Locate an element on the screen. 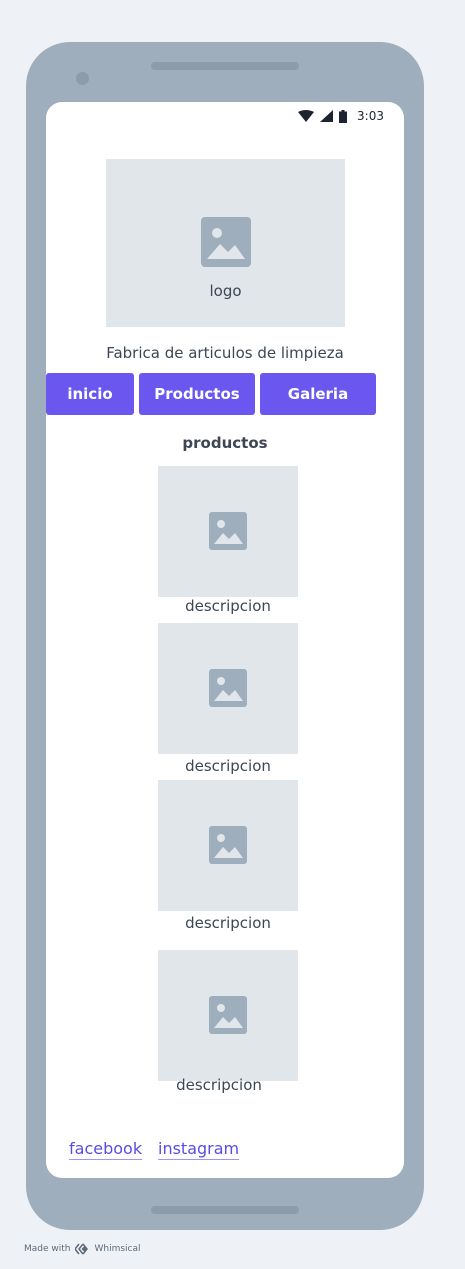  logo-label: logo is located at coordinates (225, 291).